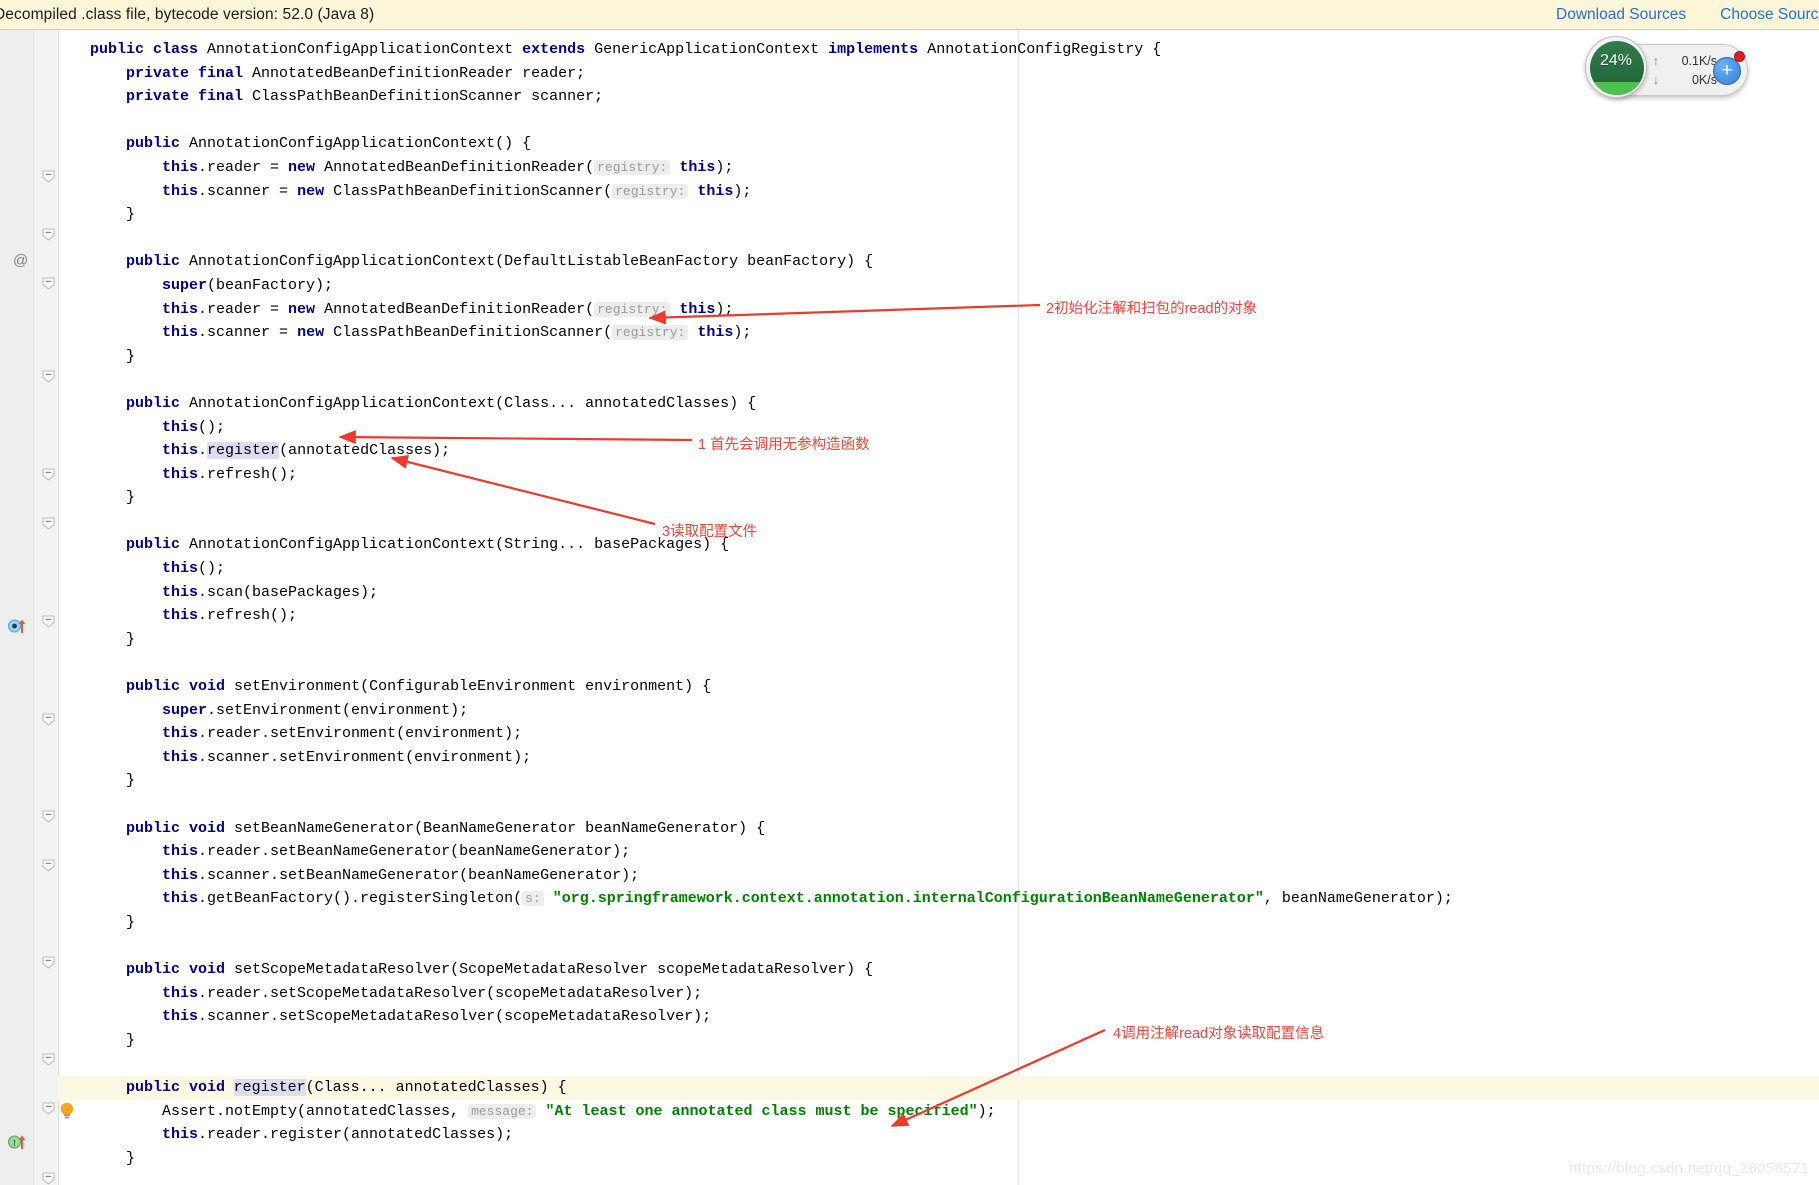 This screenshot has height=1185, width=1819. What do you see at coordinates (710, 532) in the screenshot?
I see `anno-3: 3读取配置文件` at bounding box center [710, 532].